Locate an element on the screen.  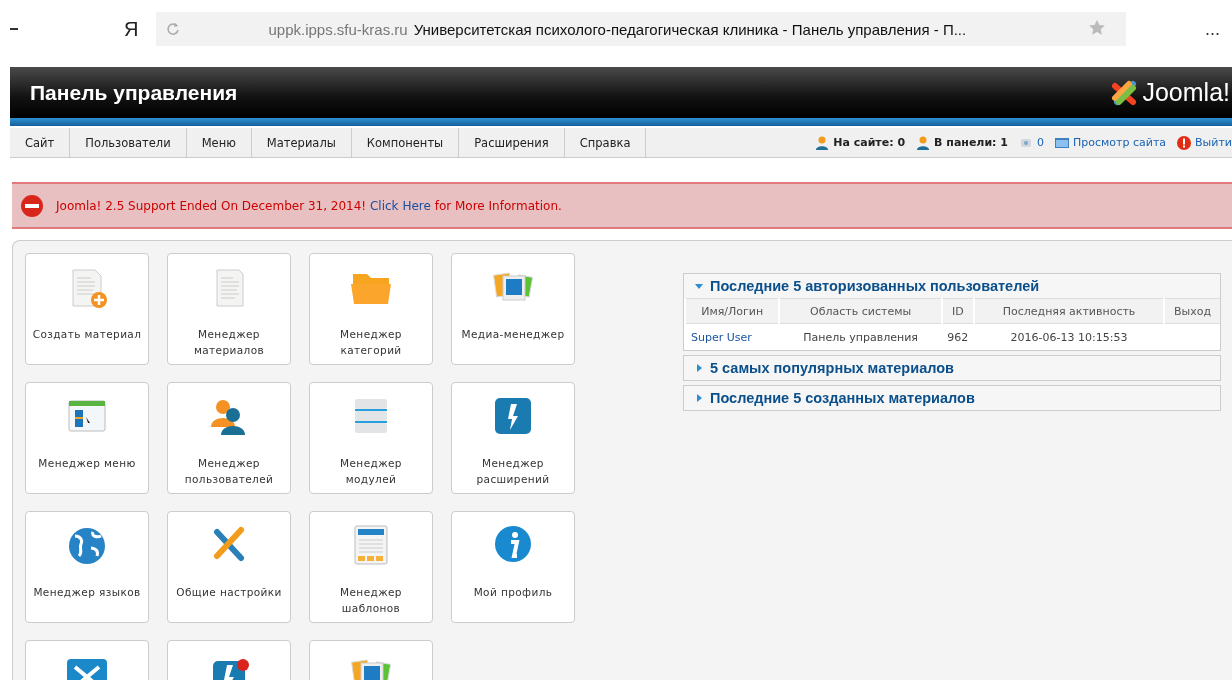
quick-icon-button: Медиа-менеджер is located at coordinates (513, 309).